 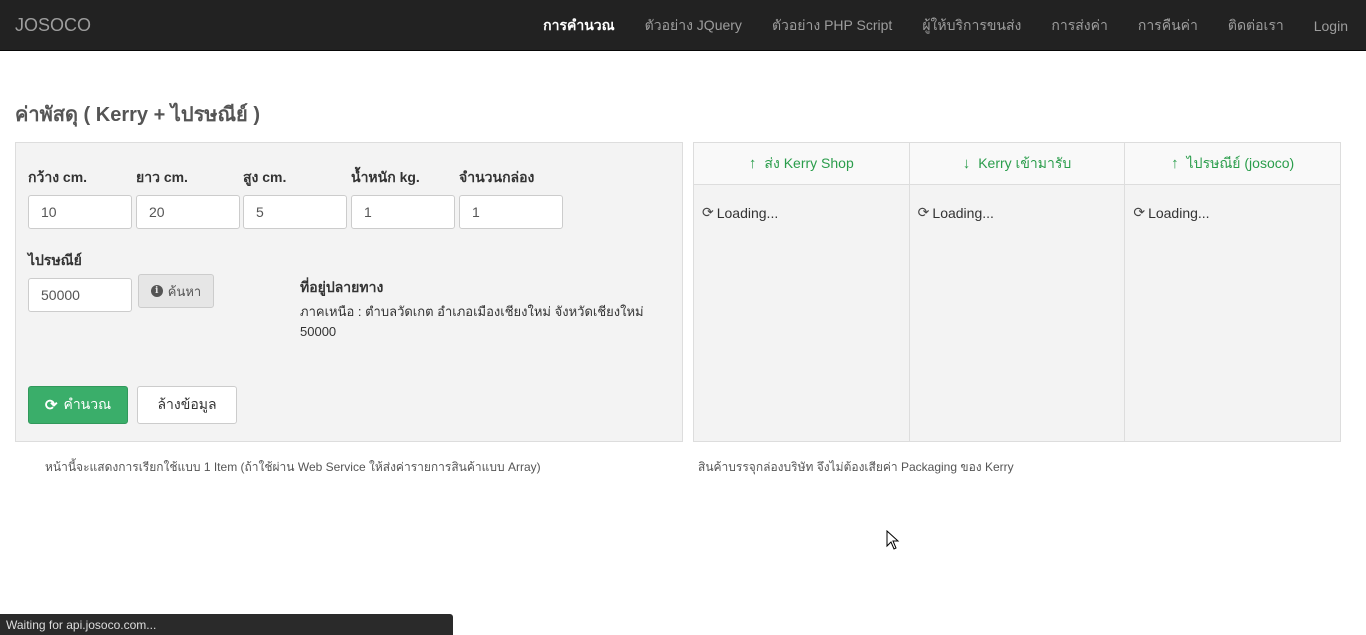 I want to click on result-header-label: ไปรษณีย์ (josoco), so click(x=1240, y=162).